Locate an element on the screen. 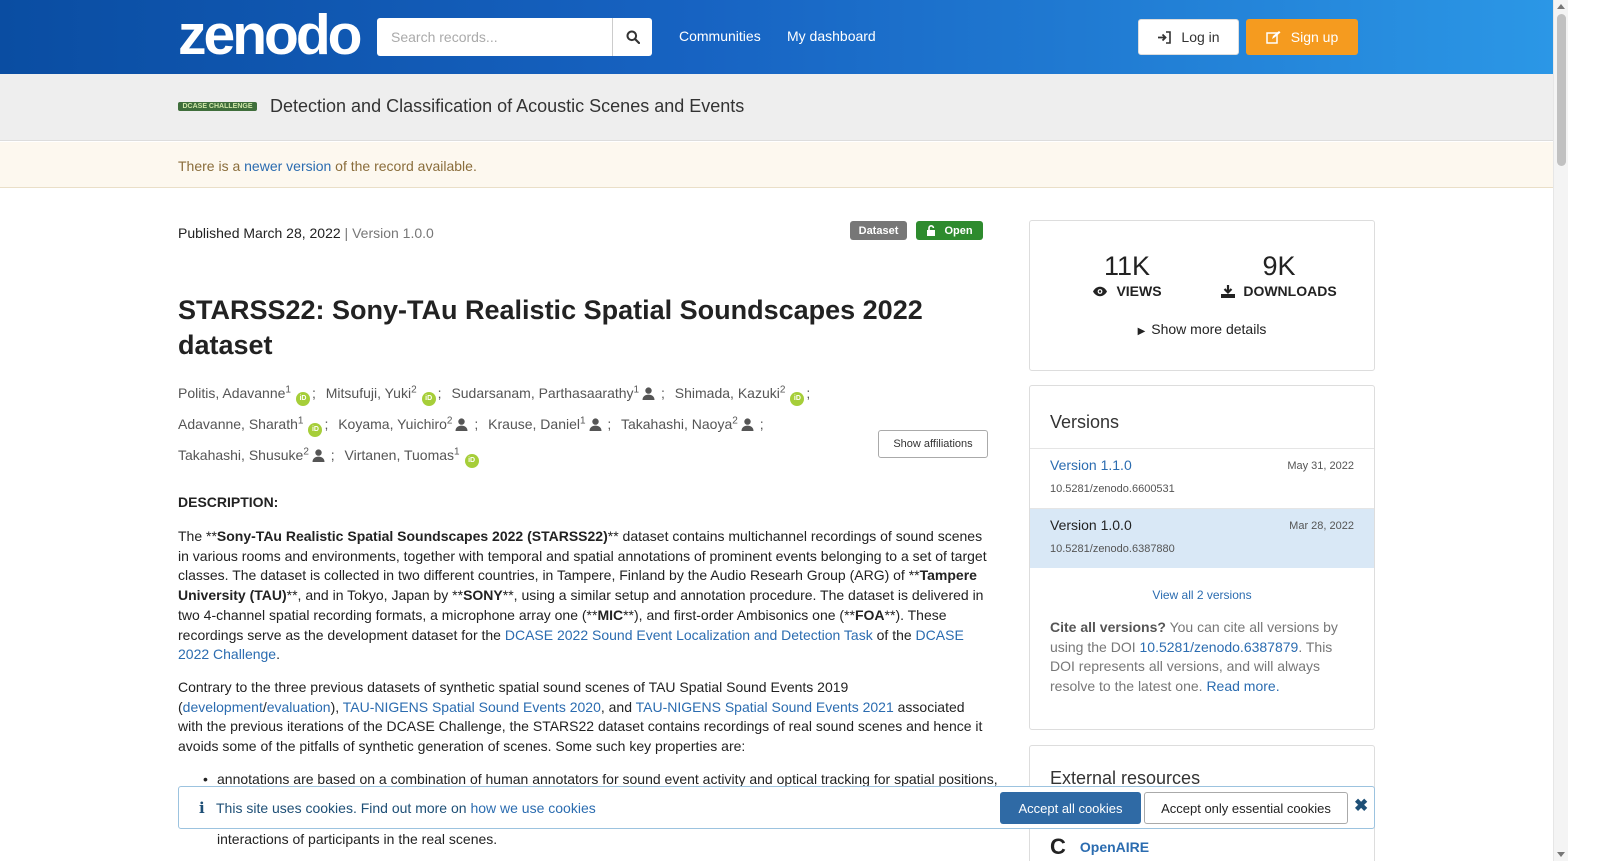 The height and width of the screenshot is (861, 1600). search-icon is located at coordinates (633, 37).